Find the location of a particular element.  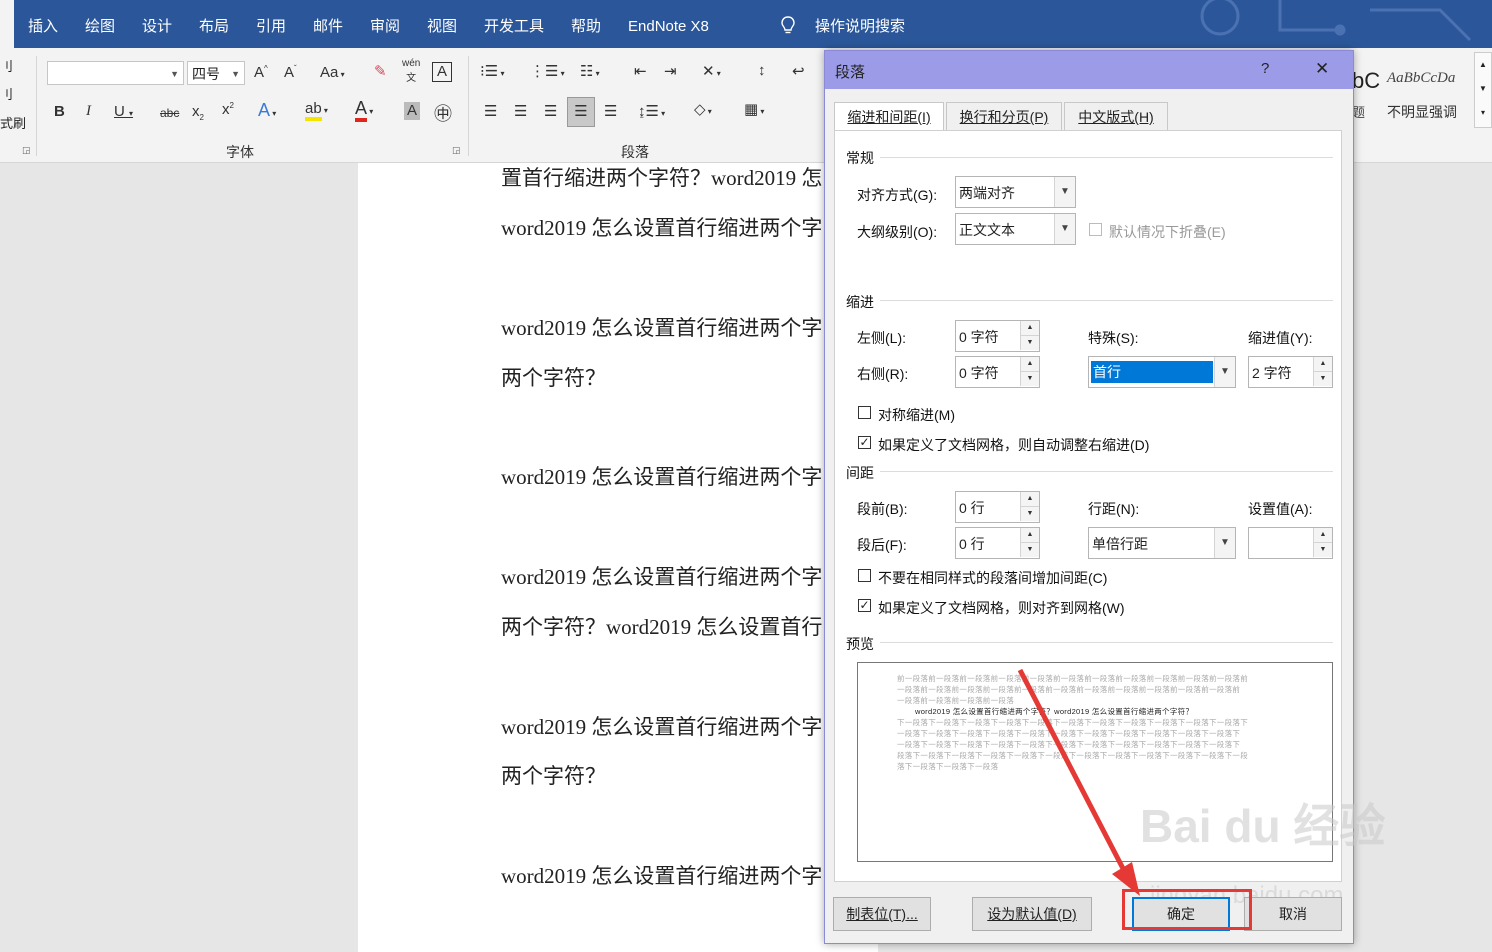

clear-formatting-icon: ✎ is located at coordinates (380, 71).